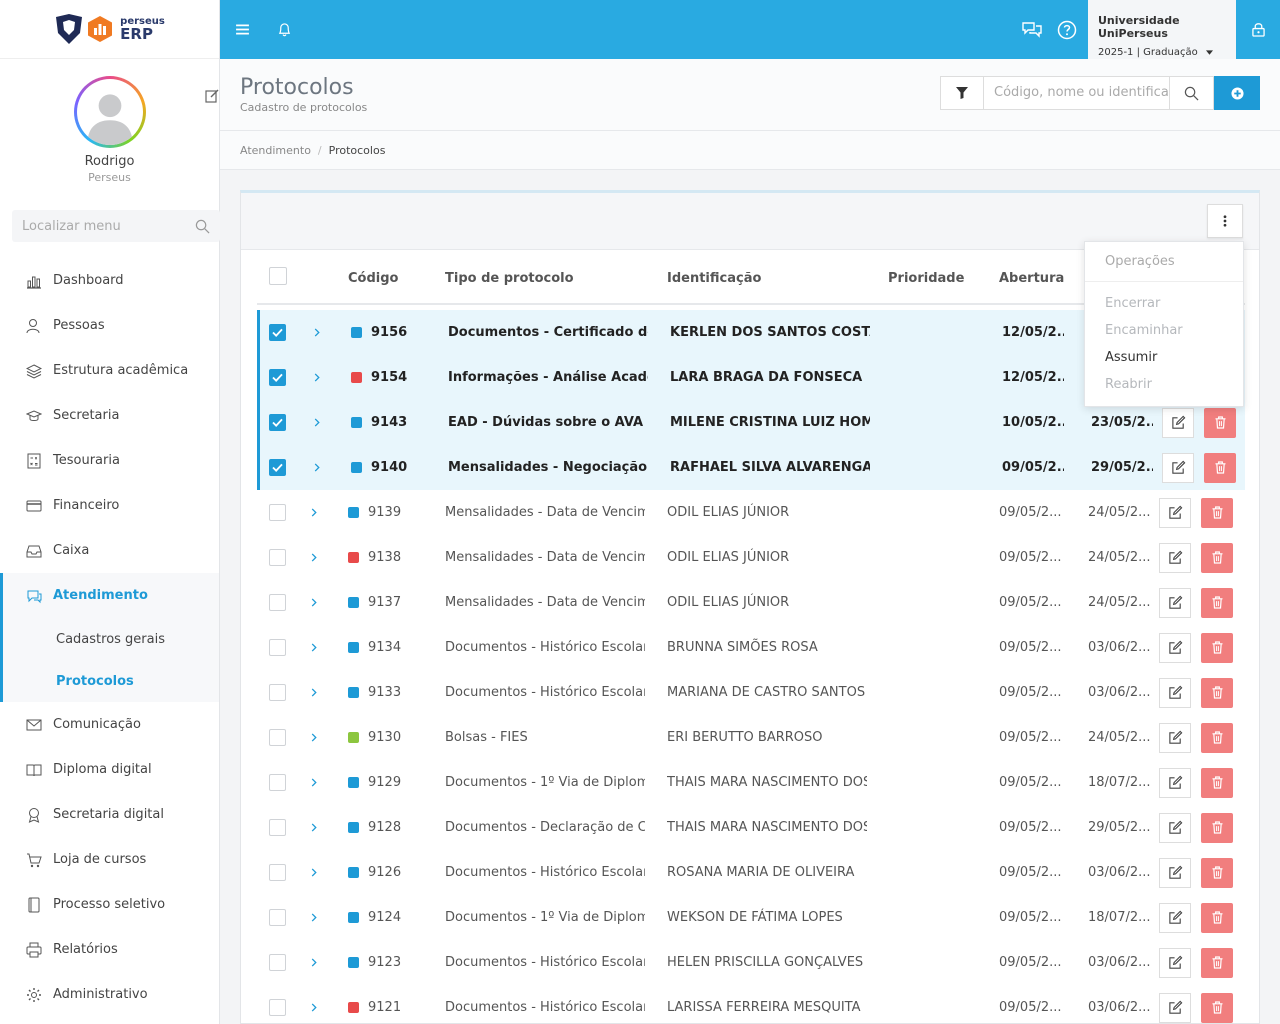 The width and height of the screenshot is (1280, 1024). What do you see at coordinates (109, 505) in the screenshot?
I see `sidebar-item-financeiro: Financeiro` at bounding box center [109, 505].